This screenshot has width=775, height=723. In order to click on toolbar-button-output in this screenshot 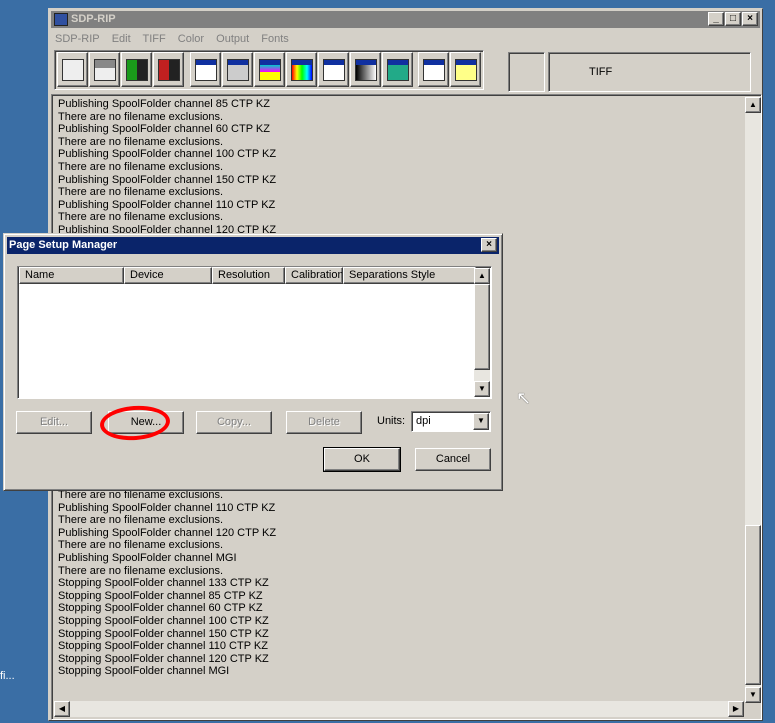, I will do `click(433, 69)`.